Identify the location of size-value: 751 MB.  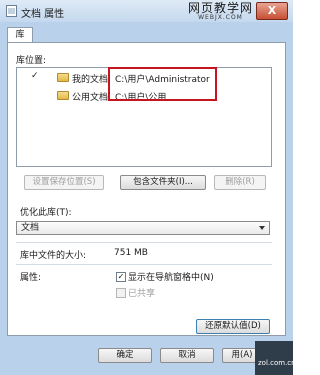
(131, 253).